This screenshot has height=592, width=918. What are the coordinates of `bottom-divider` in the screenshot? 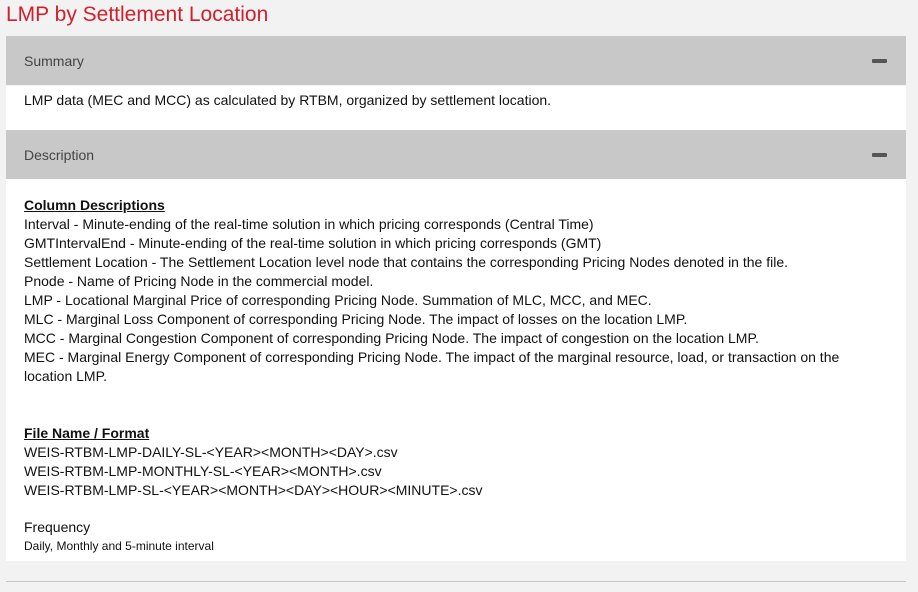 It's located at (456, 581).